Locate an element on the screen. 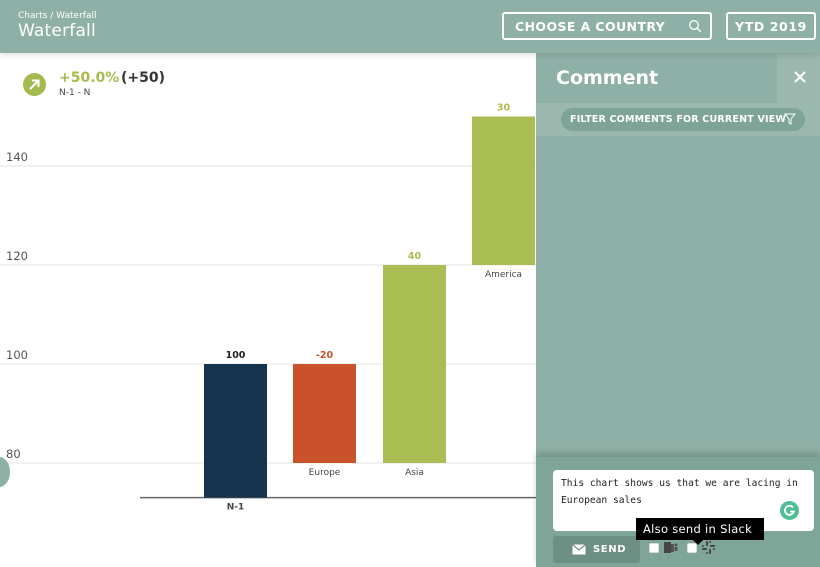 This screenshot has width=820, height=567. data-label: 40 is located at coordinates (415, 256).